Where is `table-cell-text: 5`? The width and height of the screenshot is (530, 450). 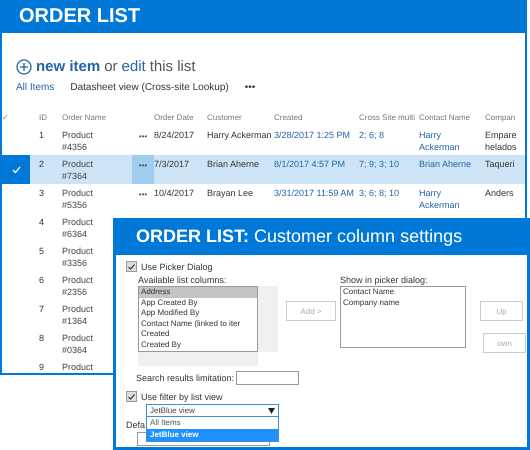 table-cell-text: 5 is located at coordinates (42, 251).